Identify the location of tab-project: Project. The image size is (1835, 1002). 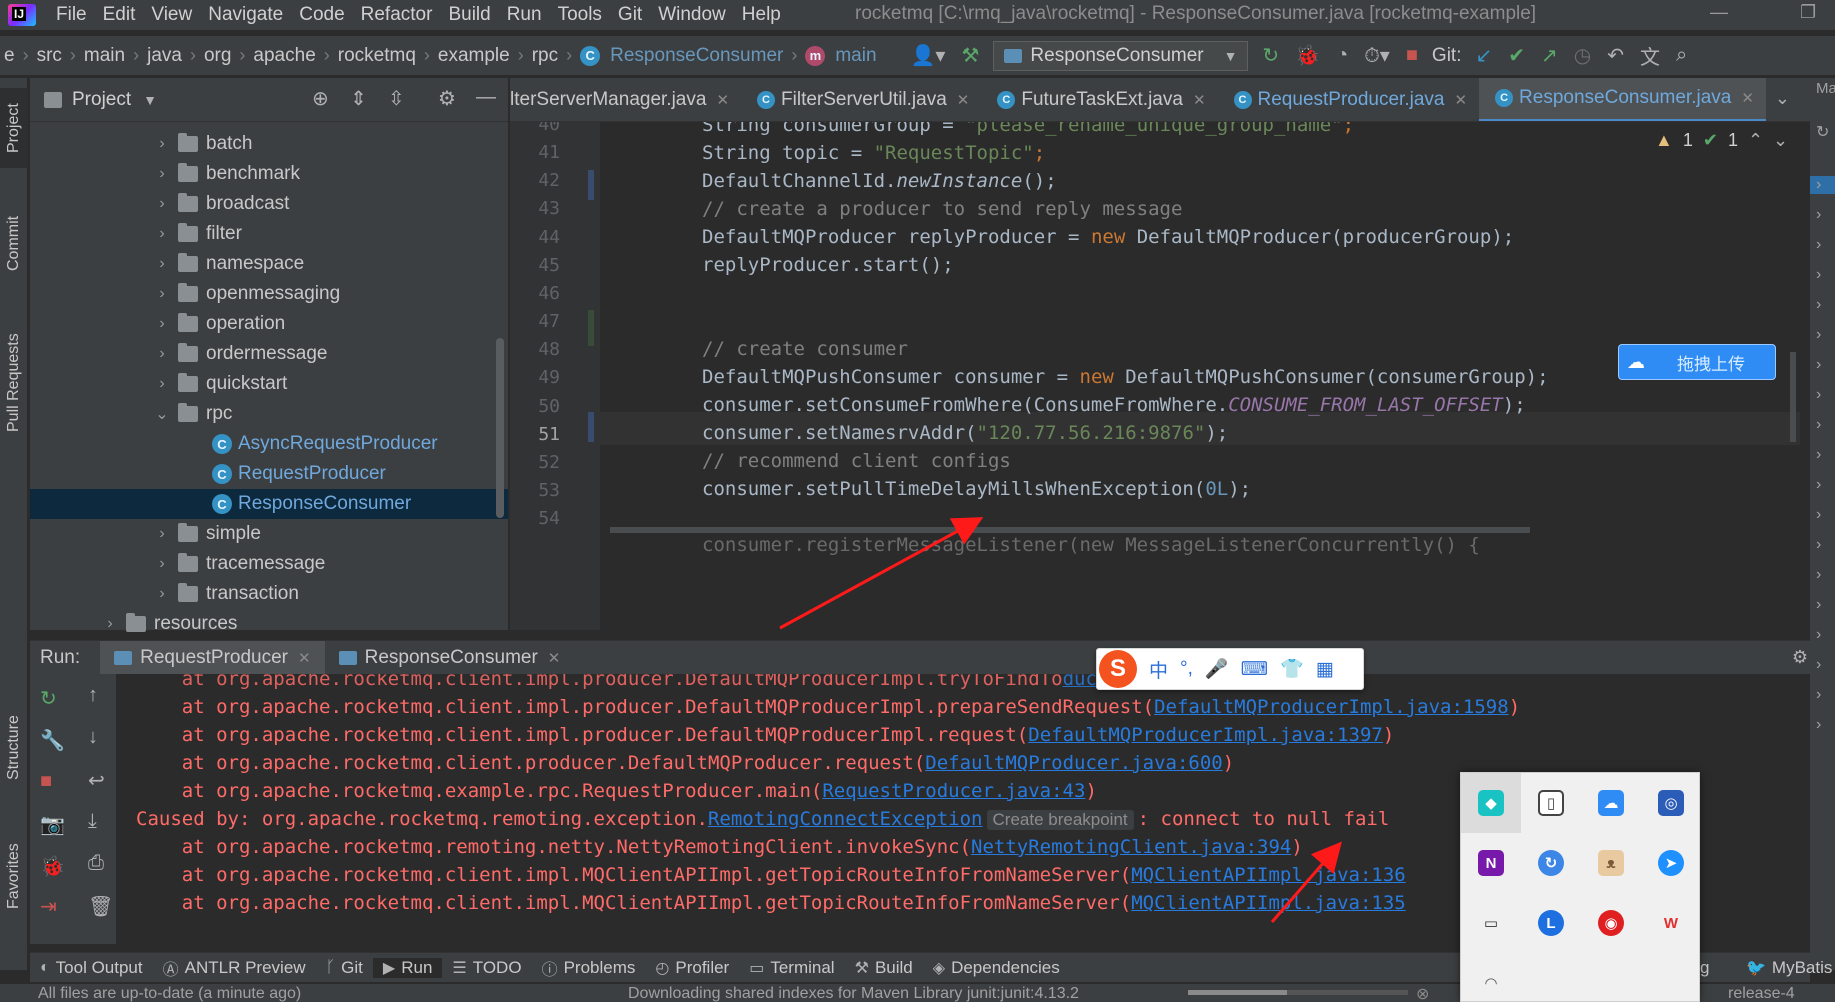
(14, 128).